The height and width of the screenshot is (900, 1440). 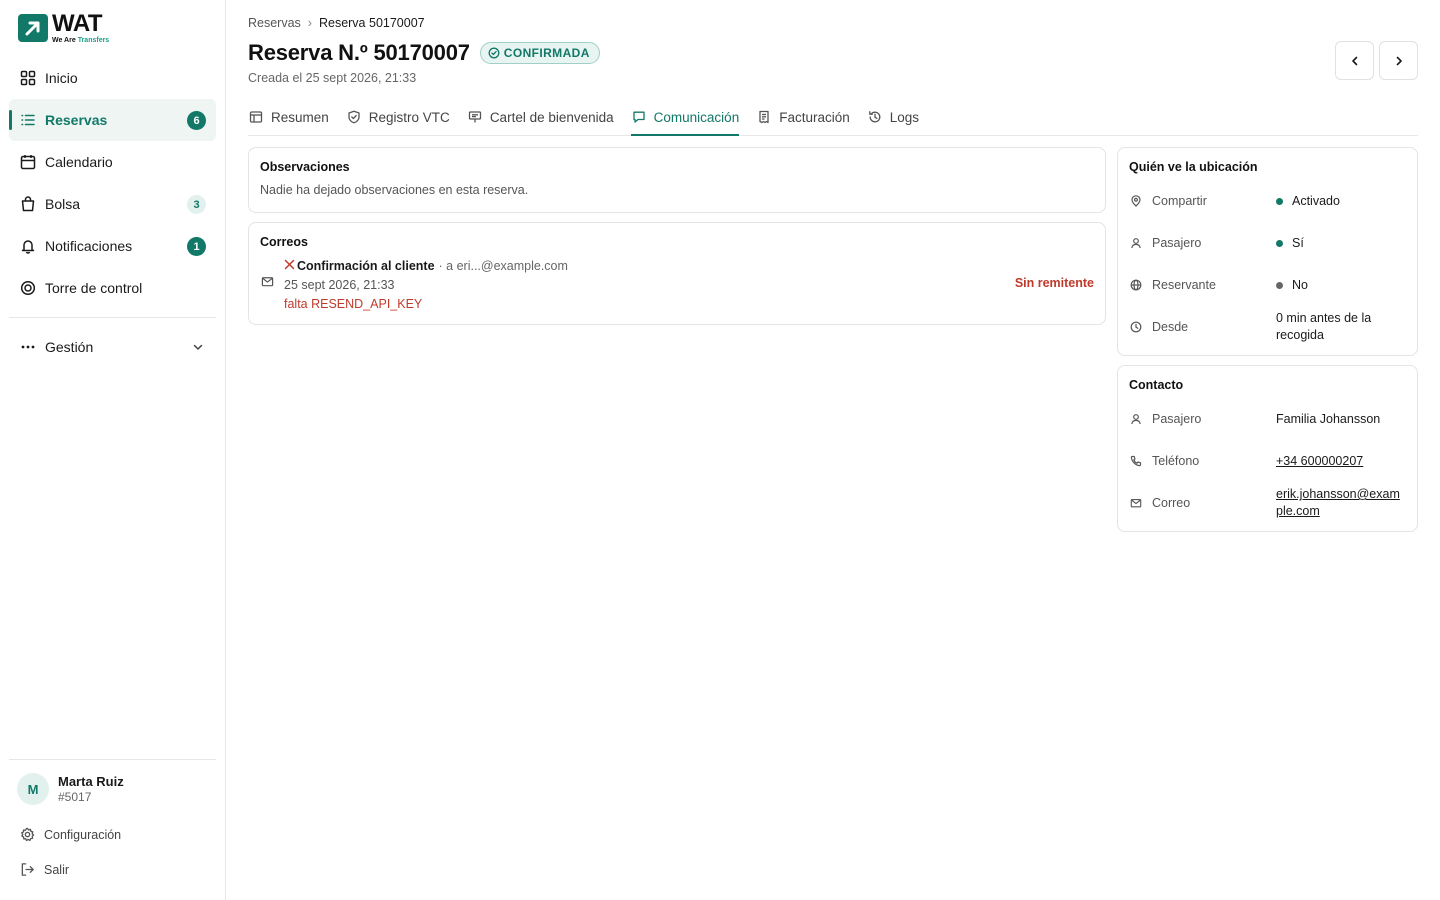 I want to click on tab-comunicacion: Comunicación, so click(x=685, y=117).